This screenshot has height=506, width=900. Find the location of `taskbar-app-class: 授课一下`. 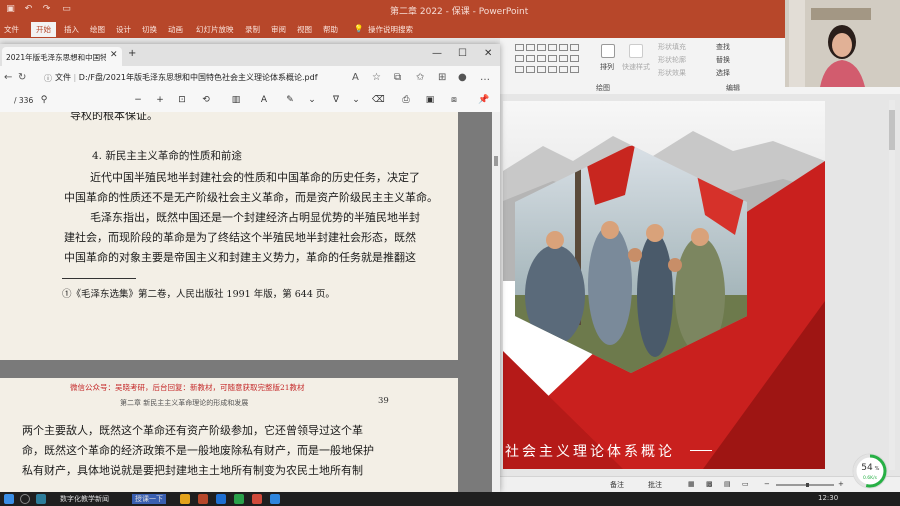

taskbar-app-class: 授课一下 is located at coordinates (149, 499).